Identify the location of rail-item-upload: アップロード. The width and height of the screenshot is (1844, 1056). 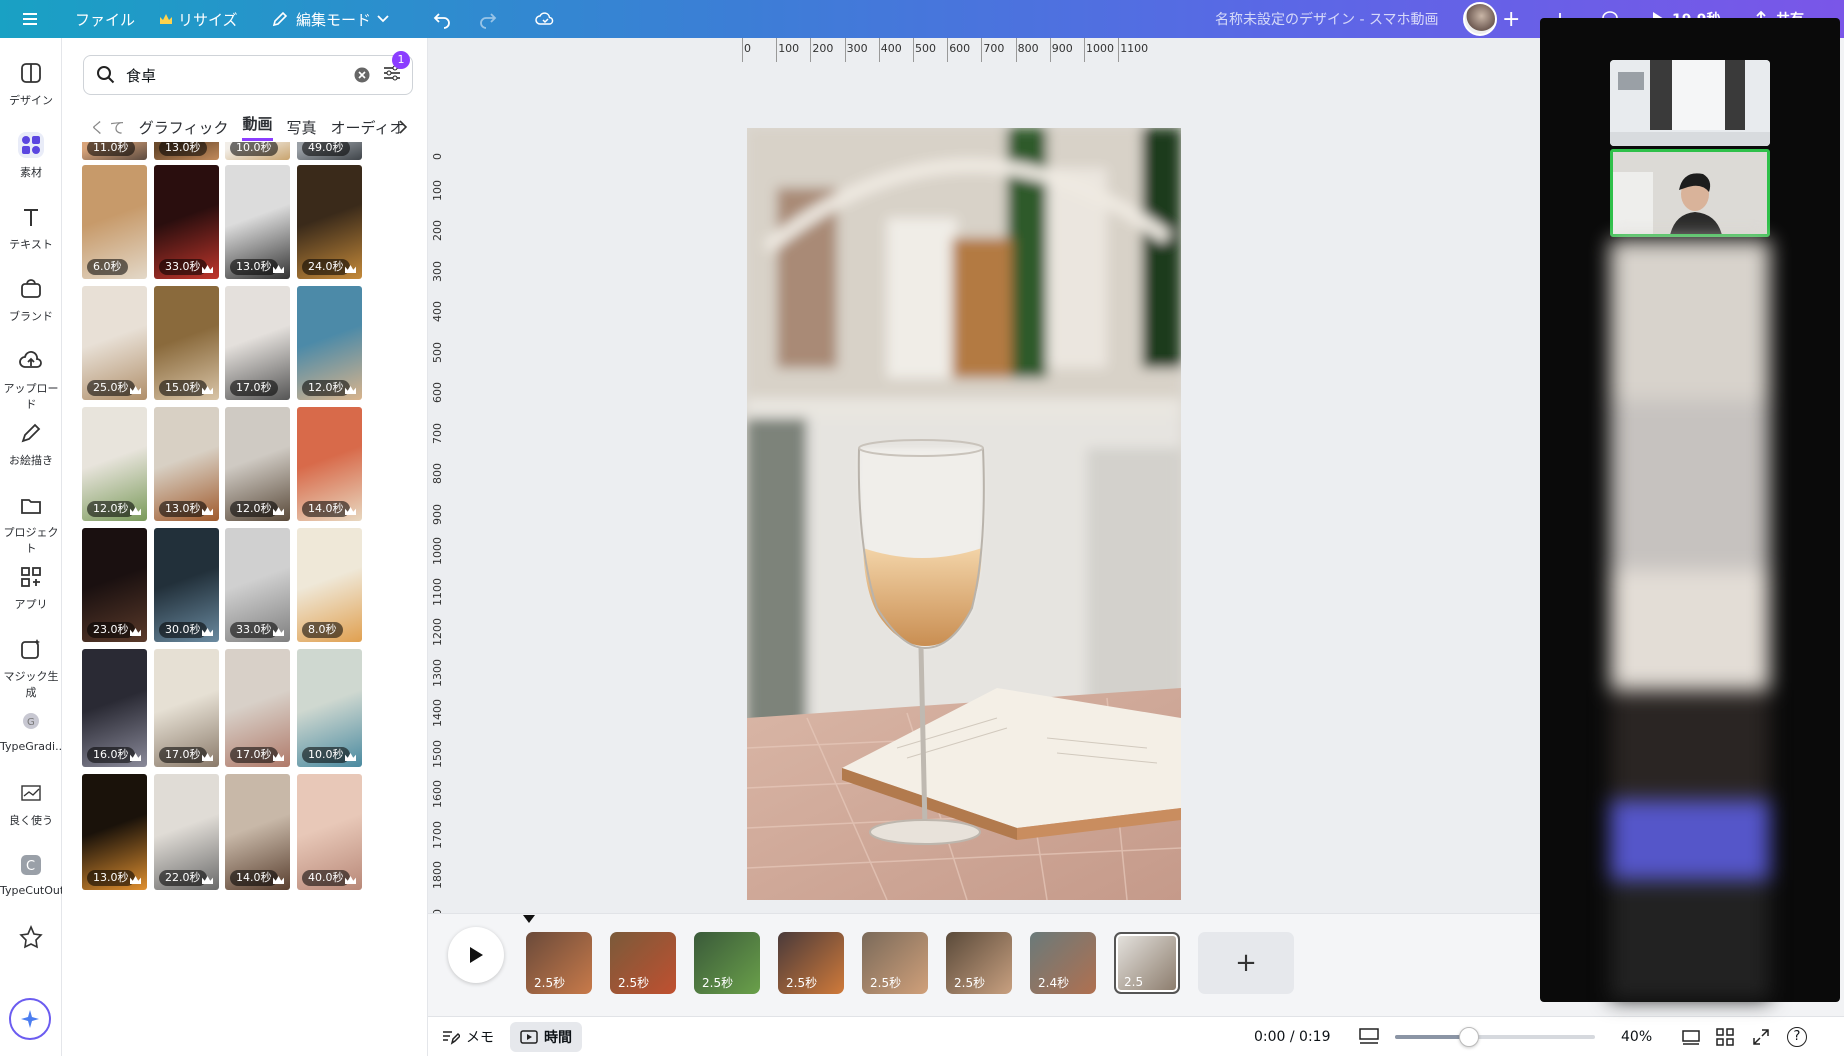
(31, 380).